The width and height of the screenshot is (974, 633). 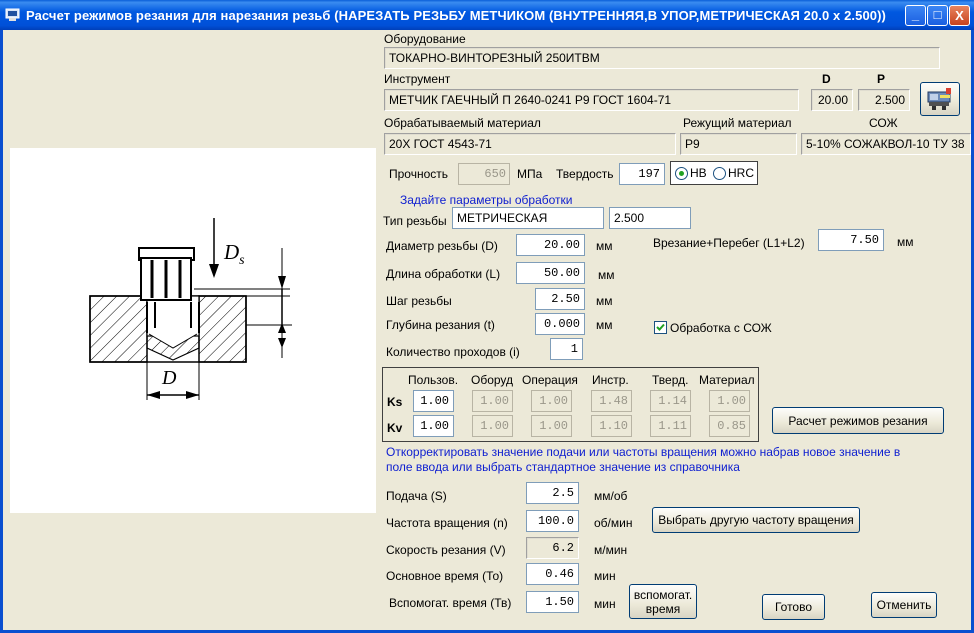 I want to click on hb-radio, so click(x=681, y=173).